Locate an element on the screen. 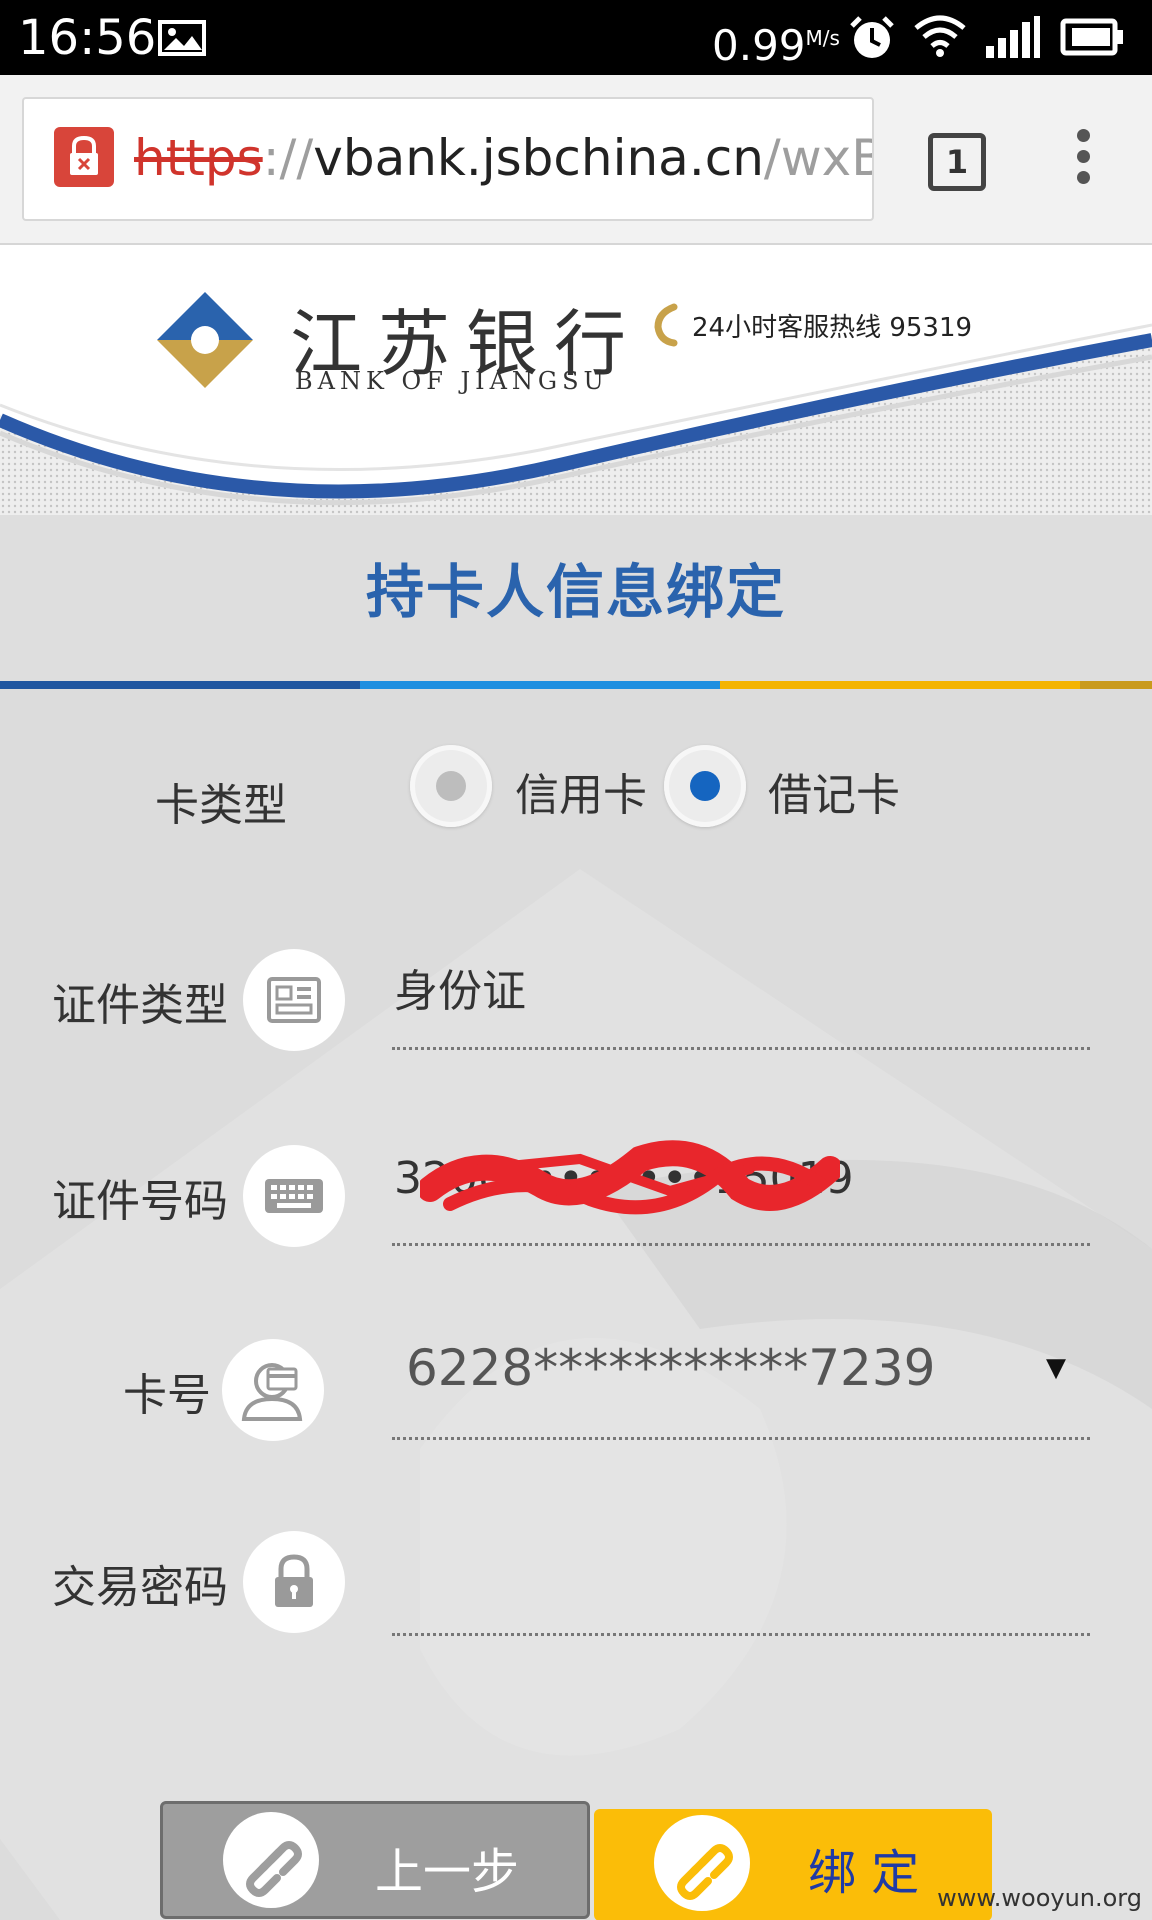  url-scheme: https is located at coordinates (198, 158).